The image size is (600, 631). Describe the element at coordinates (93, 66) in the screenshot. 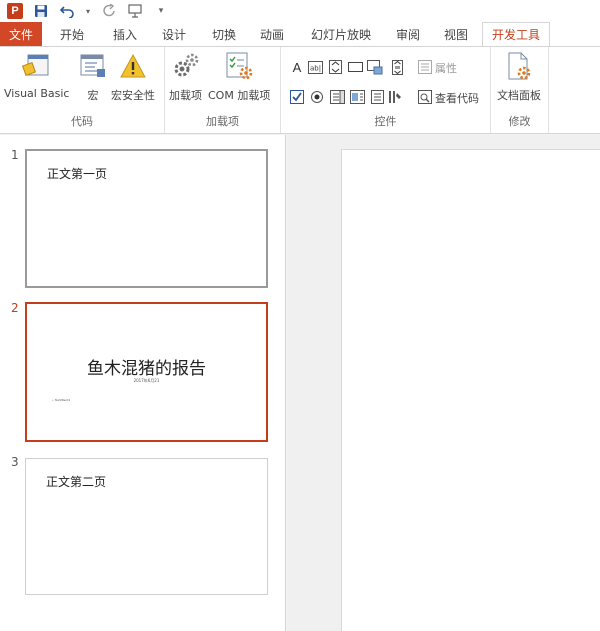

I see `macro-icon` at that location.